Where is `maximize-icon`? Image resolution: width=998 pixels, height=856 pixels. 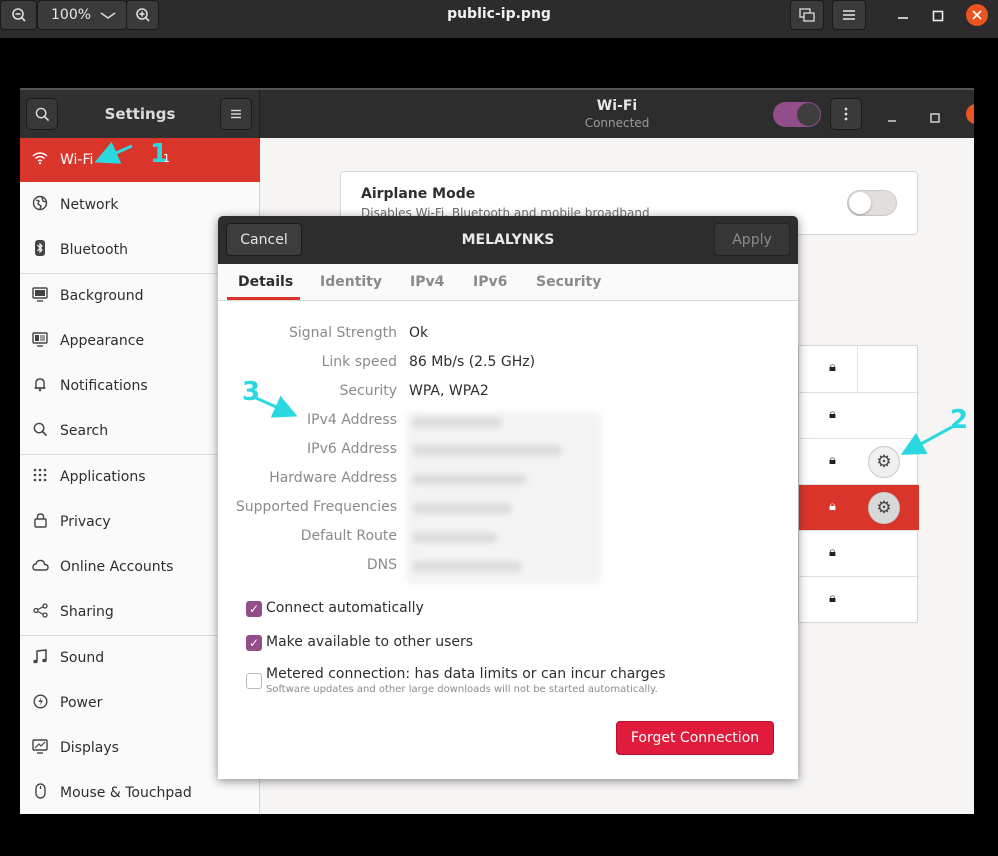
maximize-icon is located at coordinates (938, 16).